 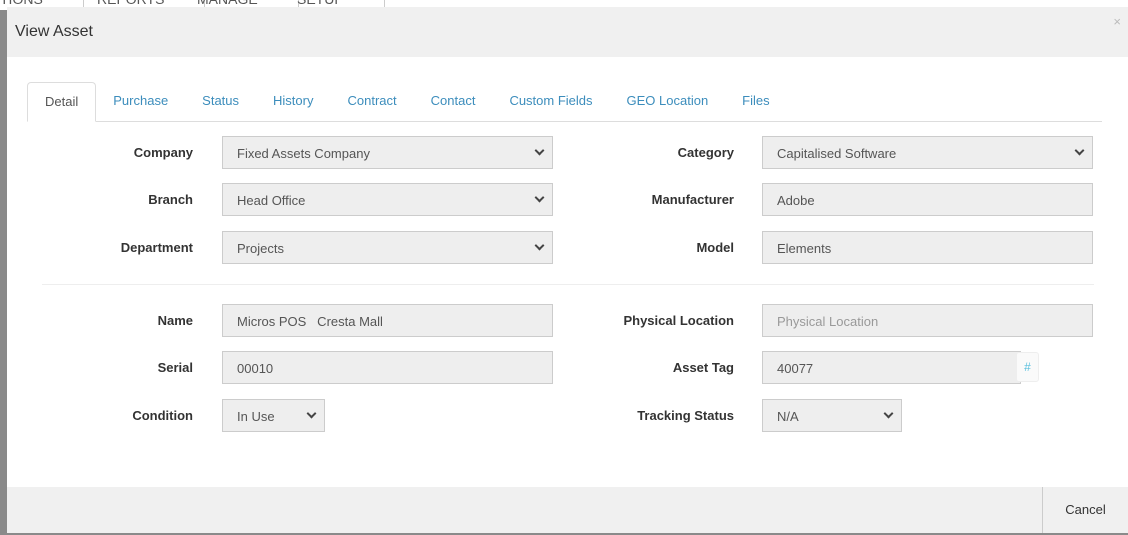 I want to click on tab-files: Files, so click(x=755, y=102).